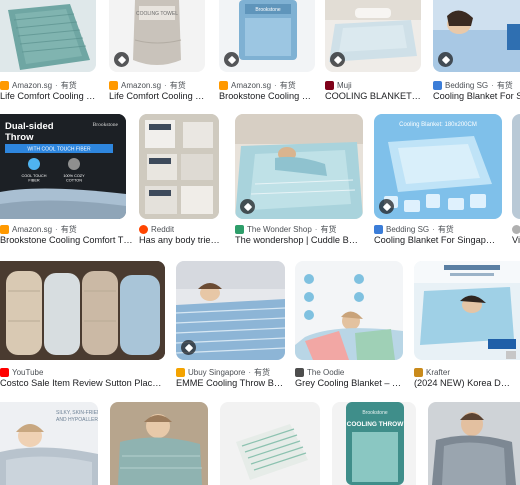 The height and width of the screenshot is (485, 520). What do you see at coordinates (141, 85) in the screenshot?
I see `source-name: Amazon.sg` at bounding box center [141, 85].